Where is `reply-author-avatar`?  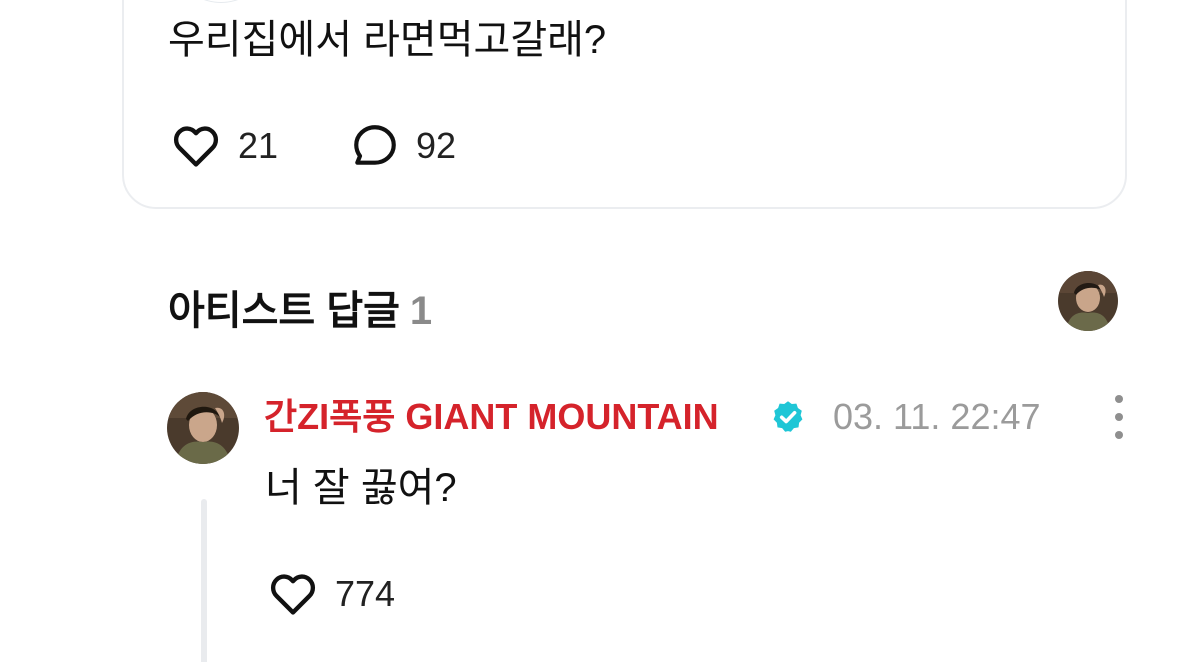 reply-author-avatar is located at coordinates (203, 428).